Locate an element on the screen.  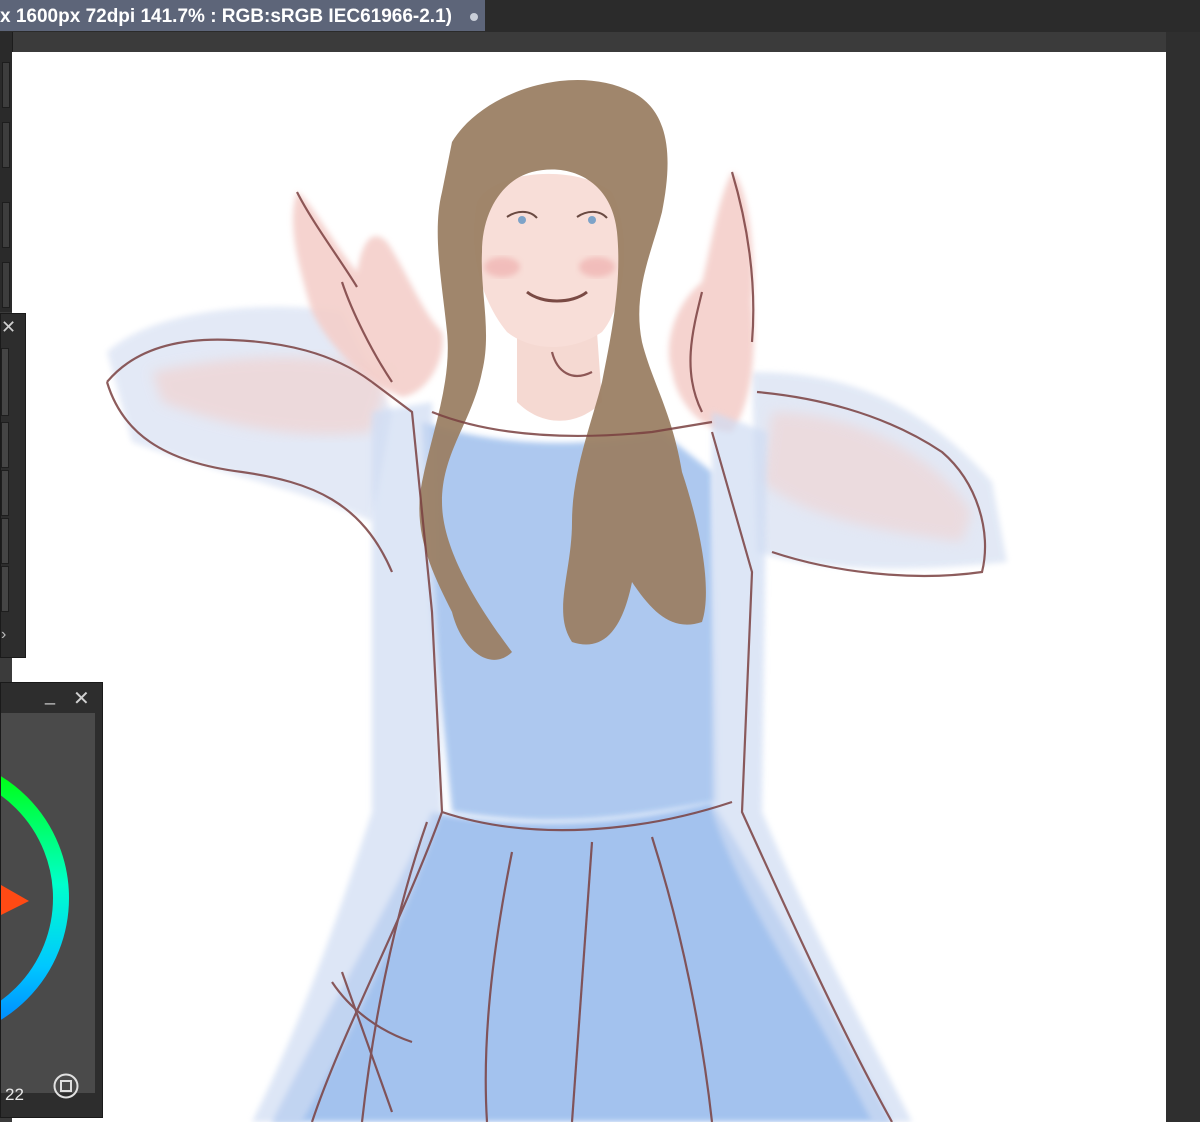
square-circle-icon is located at coordinates (66, 1086).